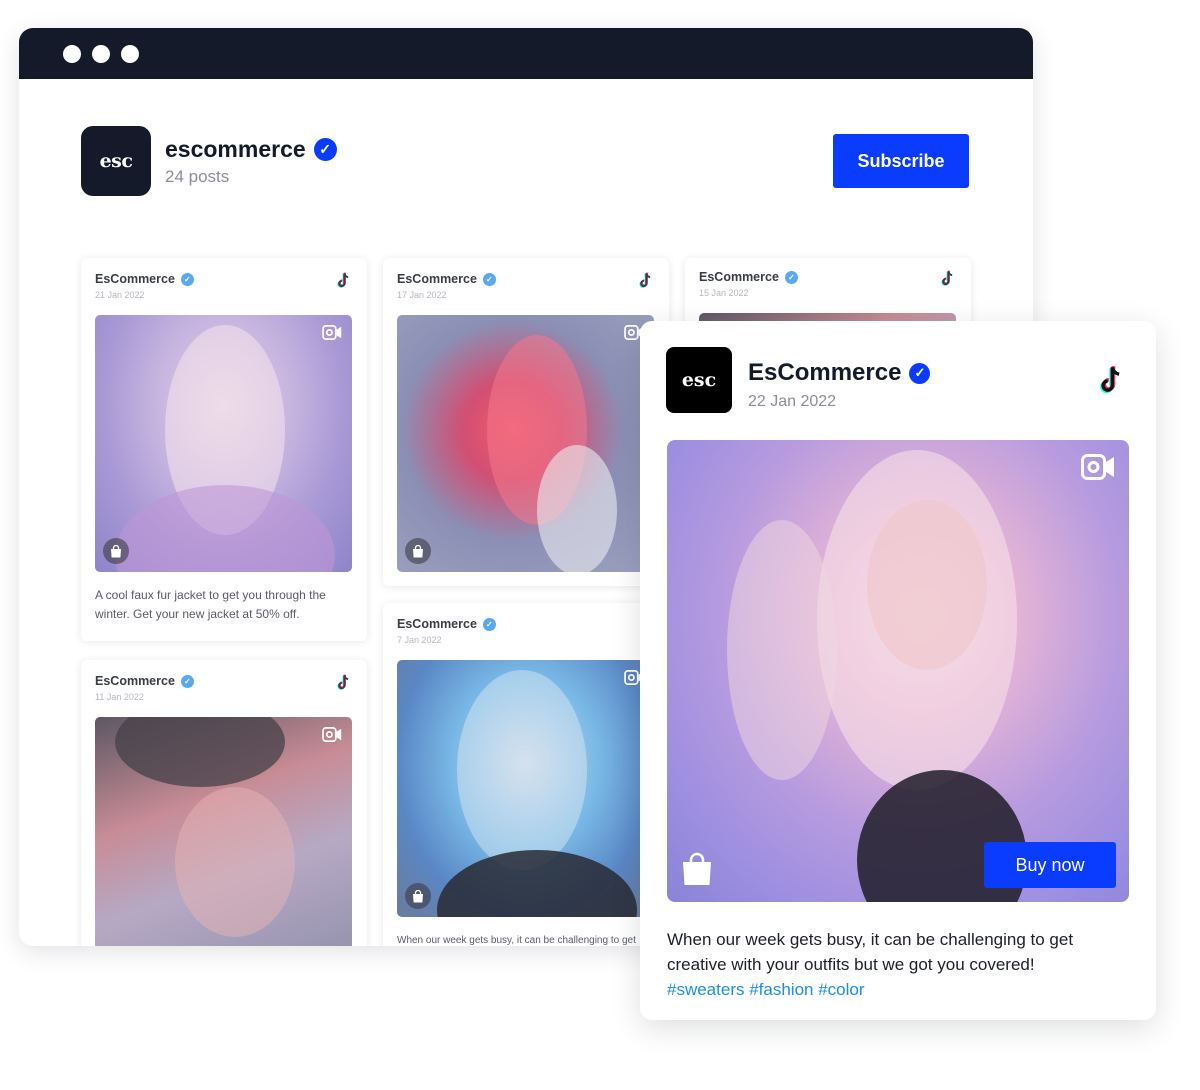 Image resolution: width=1200 pixels, height=1090 pixels. I want to click on post-logo: esc, so click(699, 380).